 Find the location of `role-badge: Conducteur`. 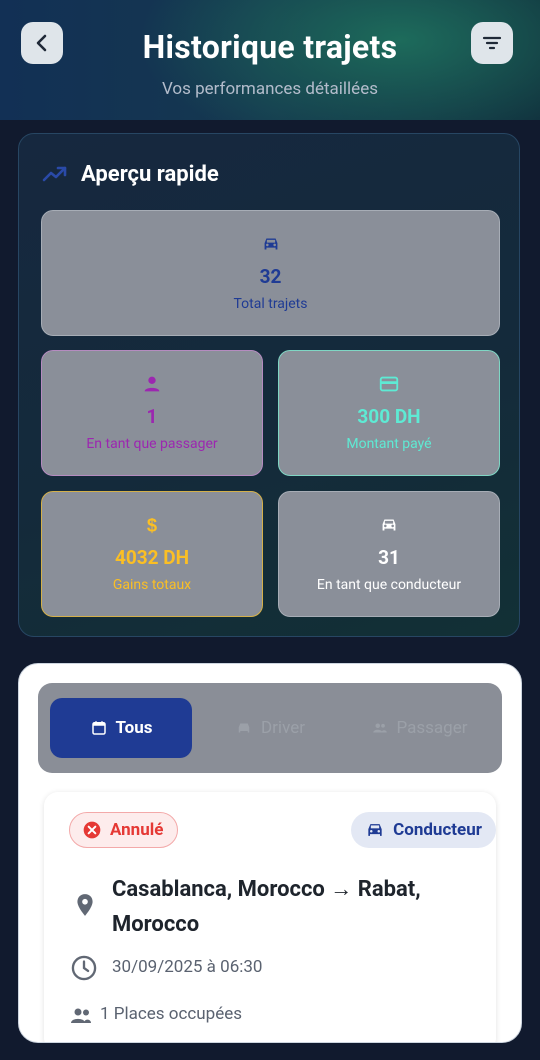

role-badge: Conducteur is located at coordinates (423, 830).